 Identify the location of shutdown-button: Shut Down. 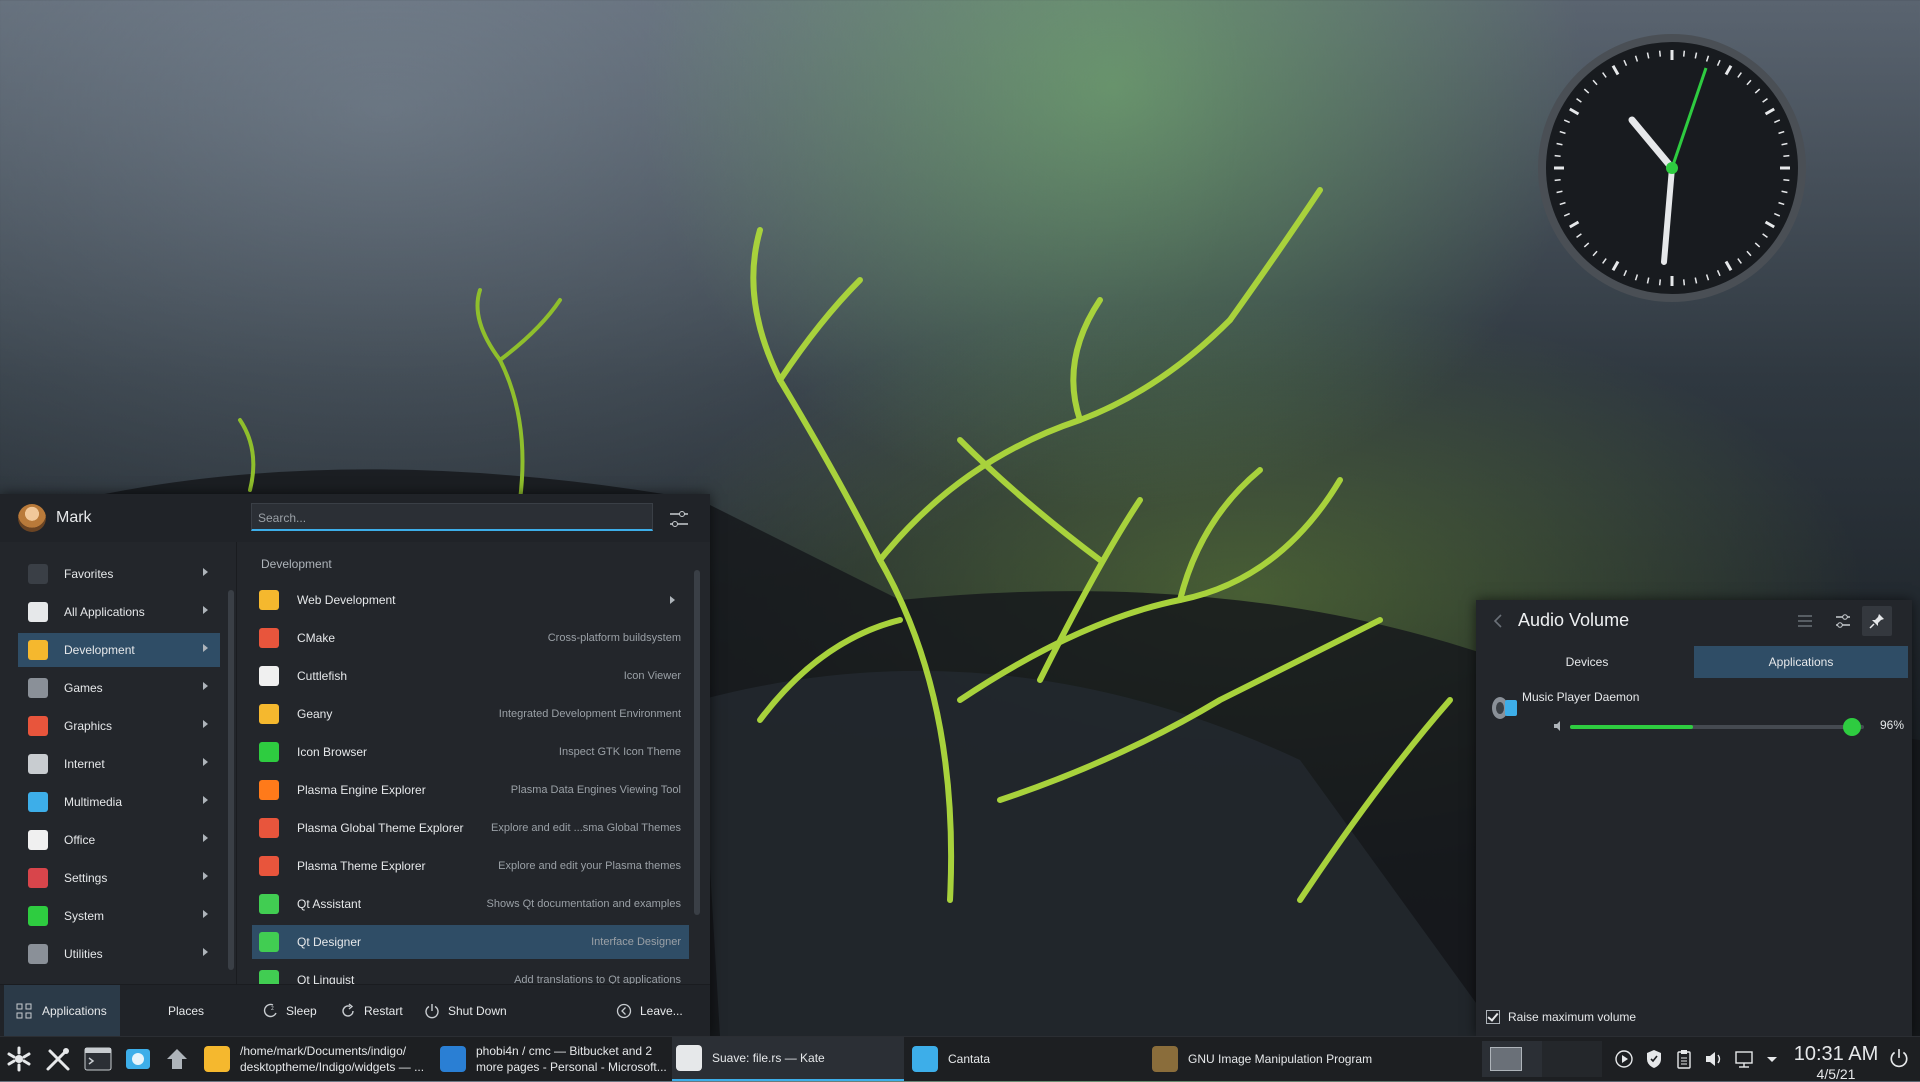
(465, 1011).